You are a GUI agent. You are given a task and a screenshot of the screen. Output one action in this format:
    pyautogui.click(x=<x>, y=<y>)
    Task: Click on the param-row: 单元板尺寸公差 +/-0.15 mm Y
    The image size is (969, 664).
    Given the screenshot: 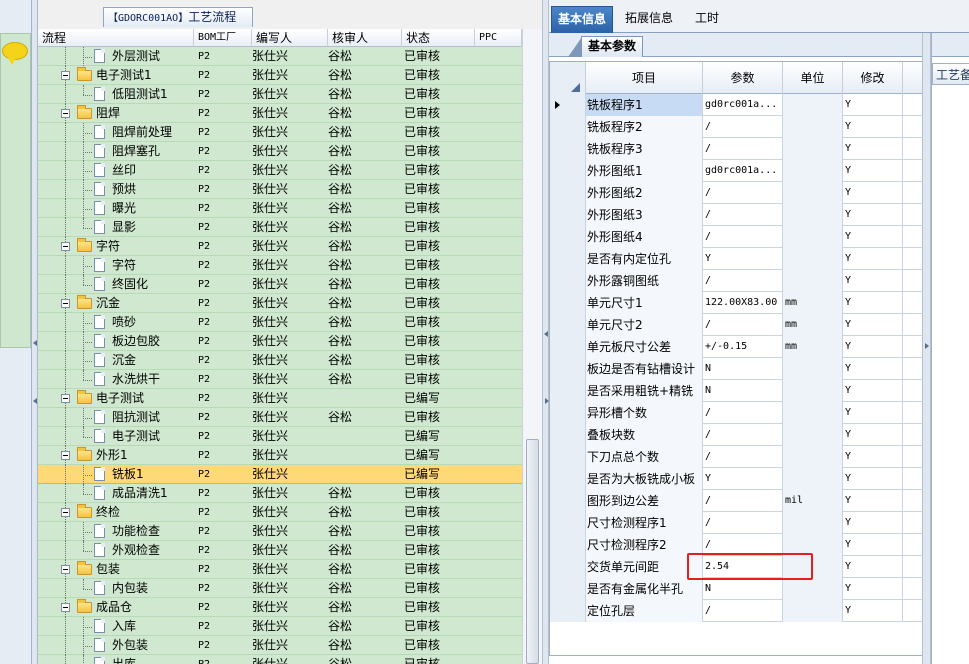 What is the action you would take?
    pyautogui.click(x=737, y=347)
    